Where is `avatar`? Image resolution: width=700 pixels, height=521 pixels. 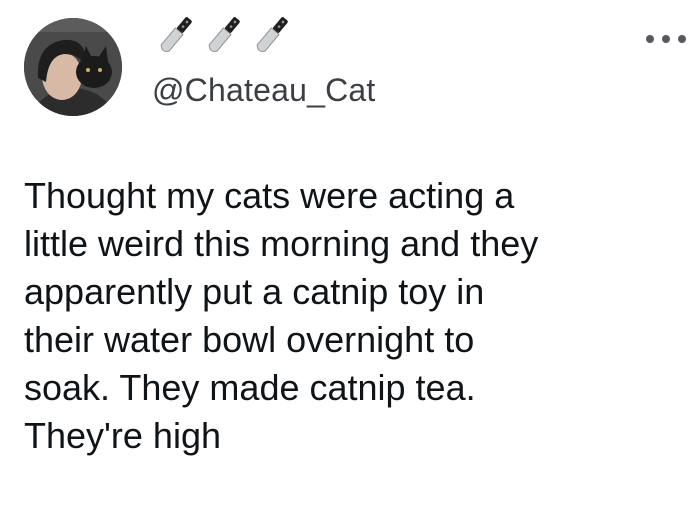 avatar is located at coordinates (73, 67).